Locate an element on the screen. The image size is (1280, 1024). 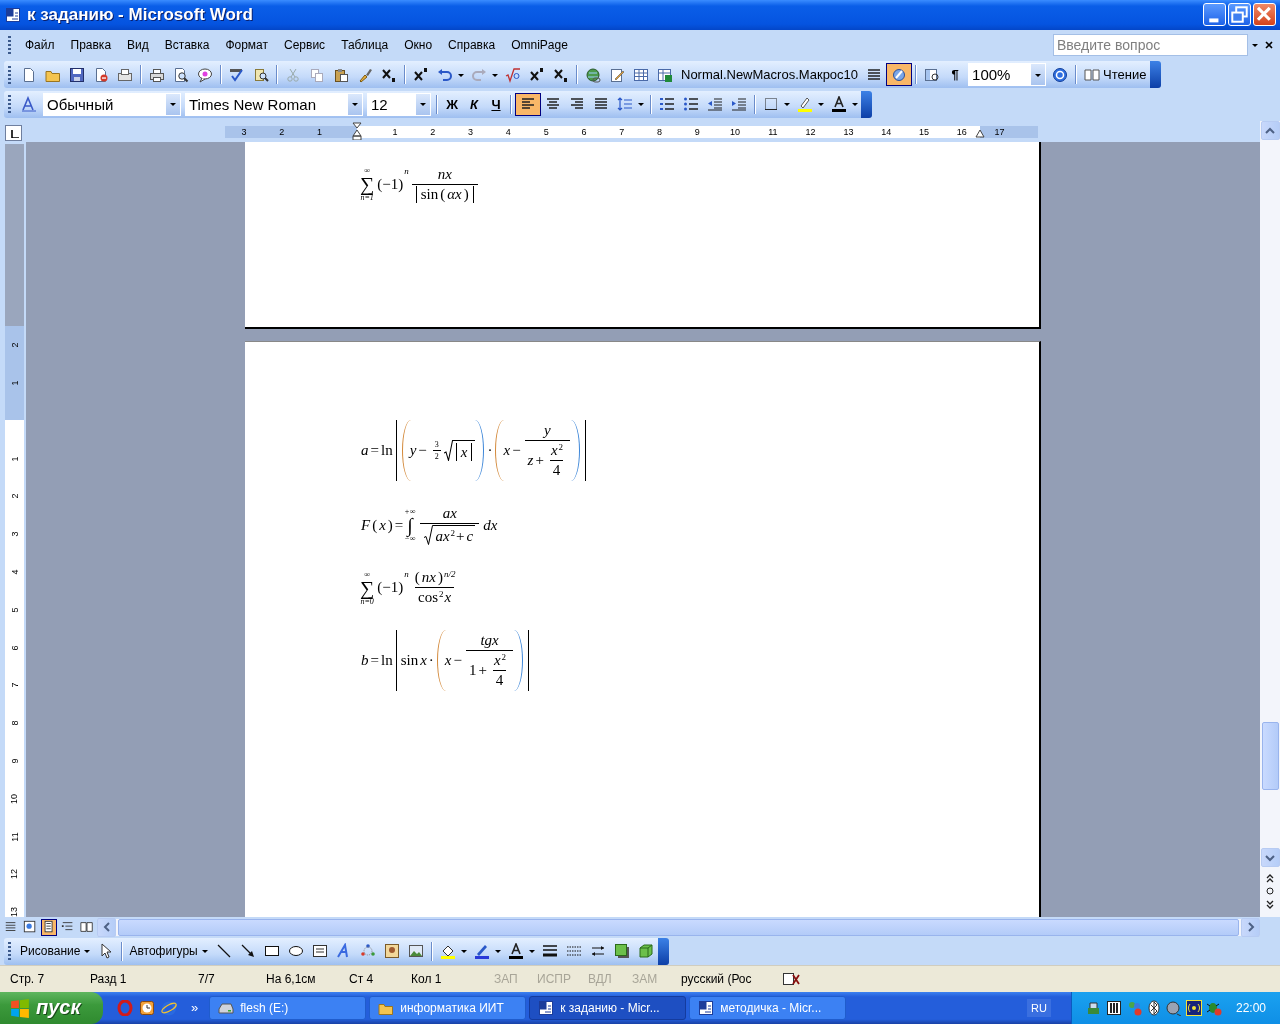
vertical-scrollbar is located at coordinates (1270, 519).